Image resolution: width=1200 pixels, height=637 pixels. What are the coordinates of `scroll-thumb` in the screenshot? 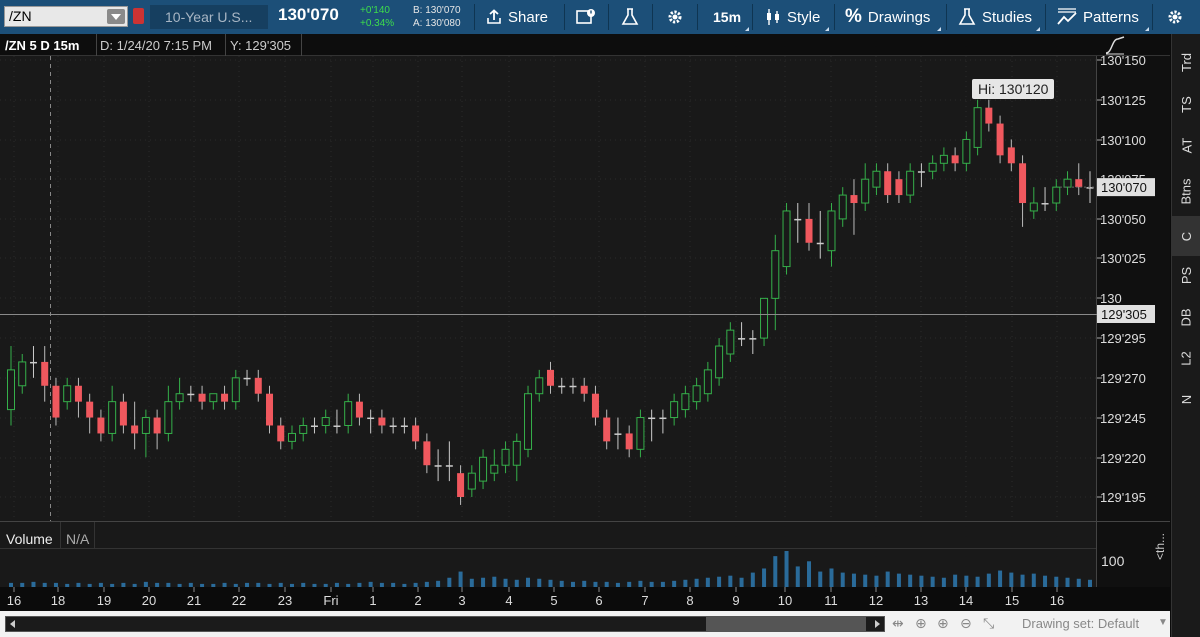 It's located at (786, 624).